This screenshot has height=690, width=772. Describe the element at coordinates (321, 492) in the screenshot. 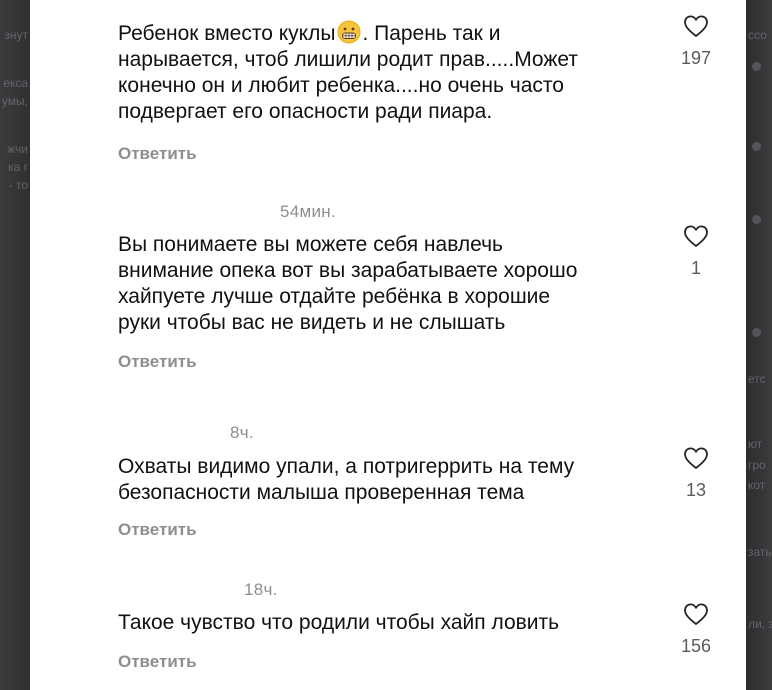

I see `comment-text-line: безопасности малыша проверенная тема` at that location.